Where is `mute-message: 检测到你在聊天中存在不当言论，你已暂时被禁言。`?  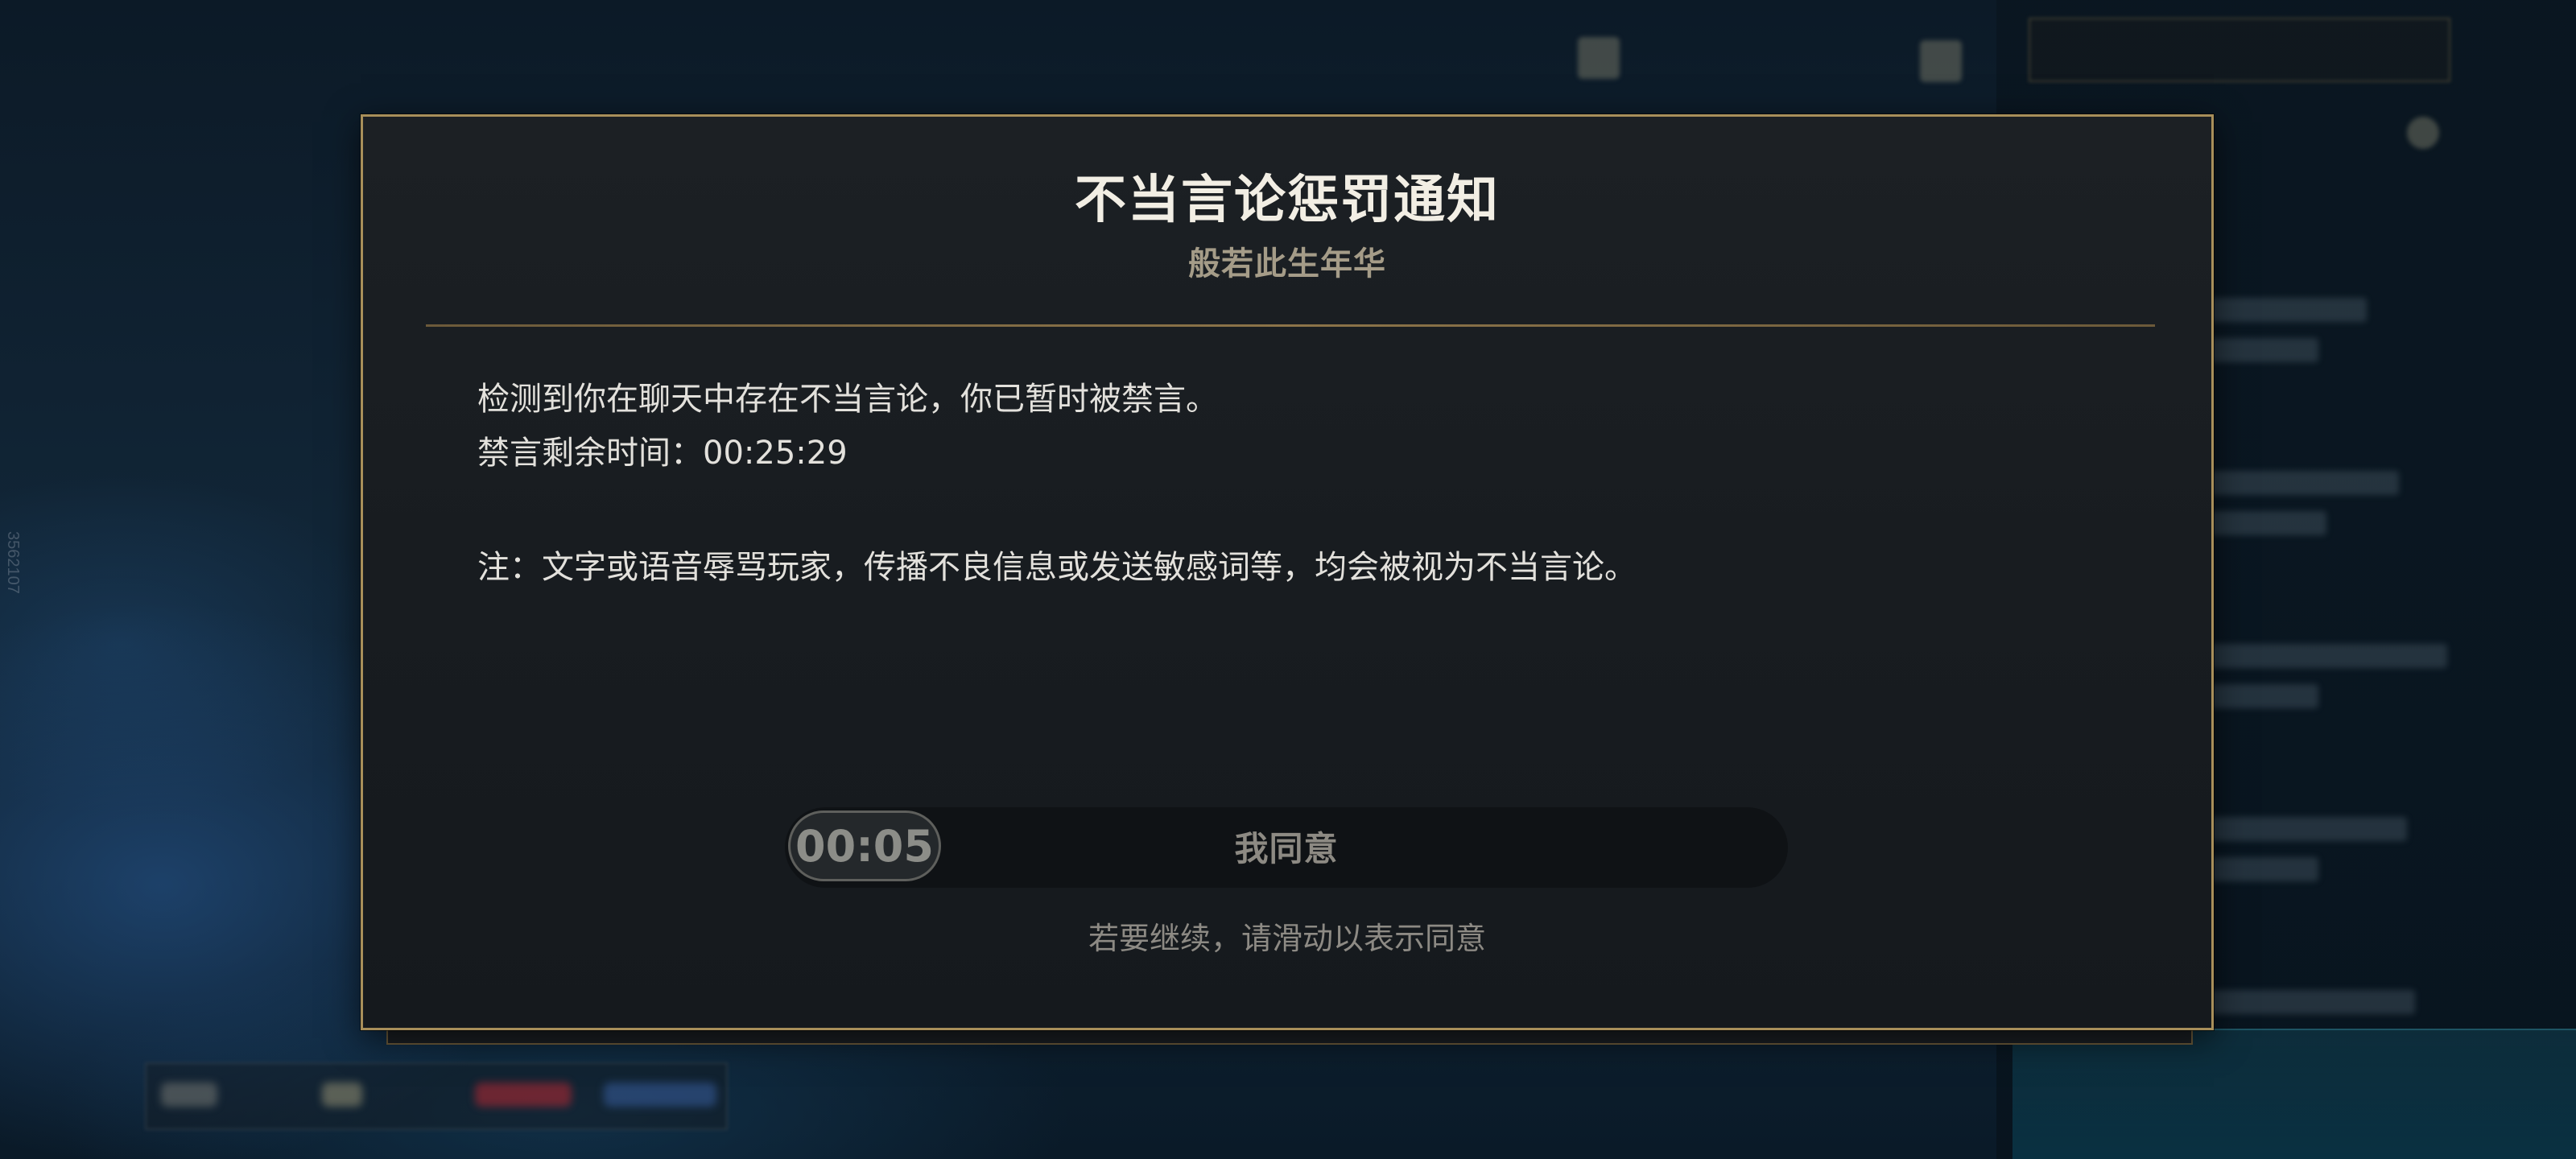 mute-message: 检测到你在聊天中存在不当言论，你已暂时被禁言。 is located at coordinates (847, 399).